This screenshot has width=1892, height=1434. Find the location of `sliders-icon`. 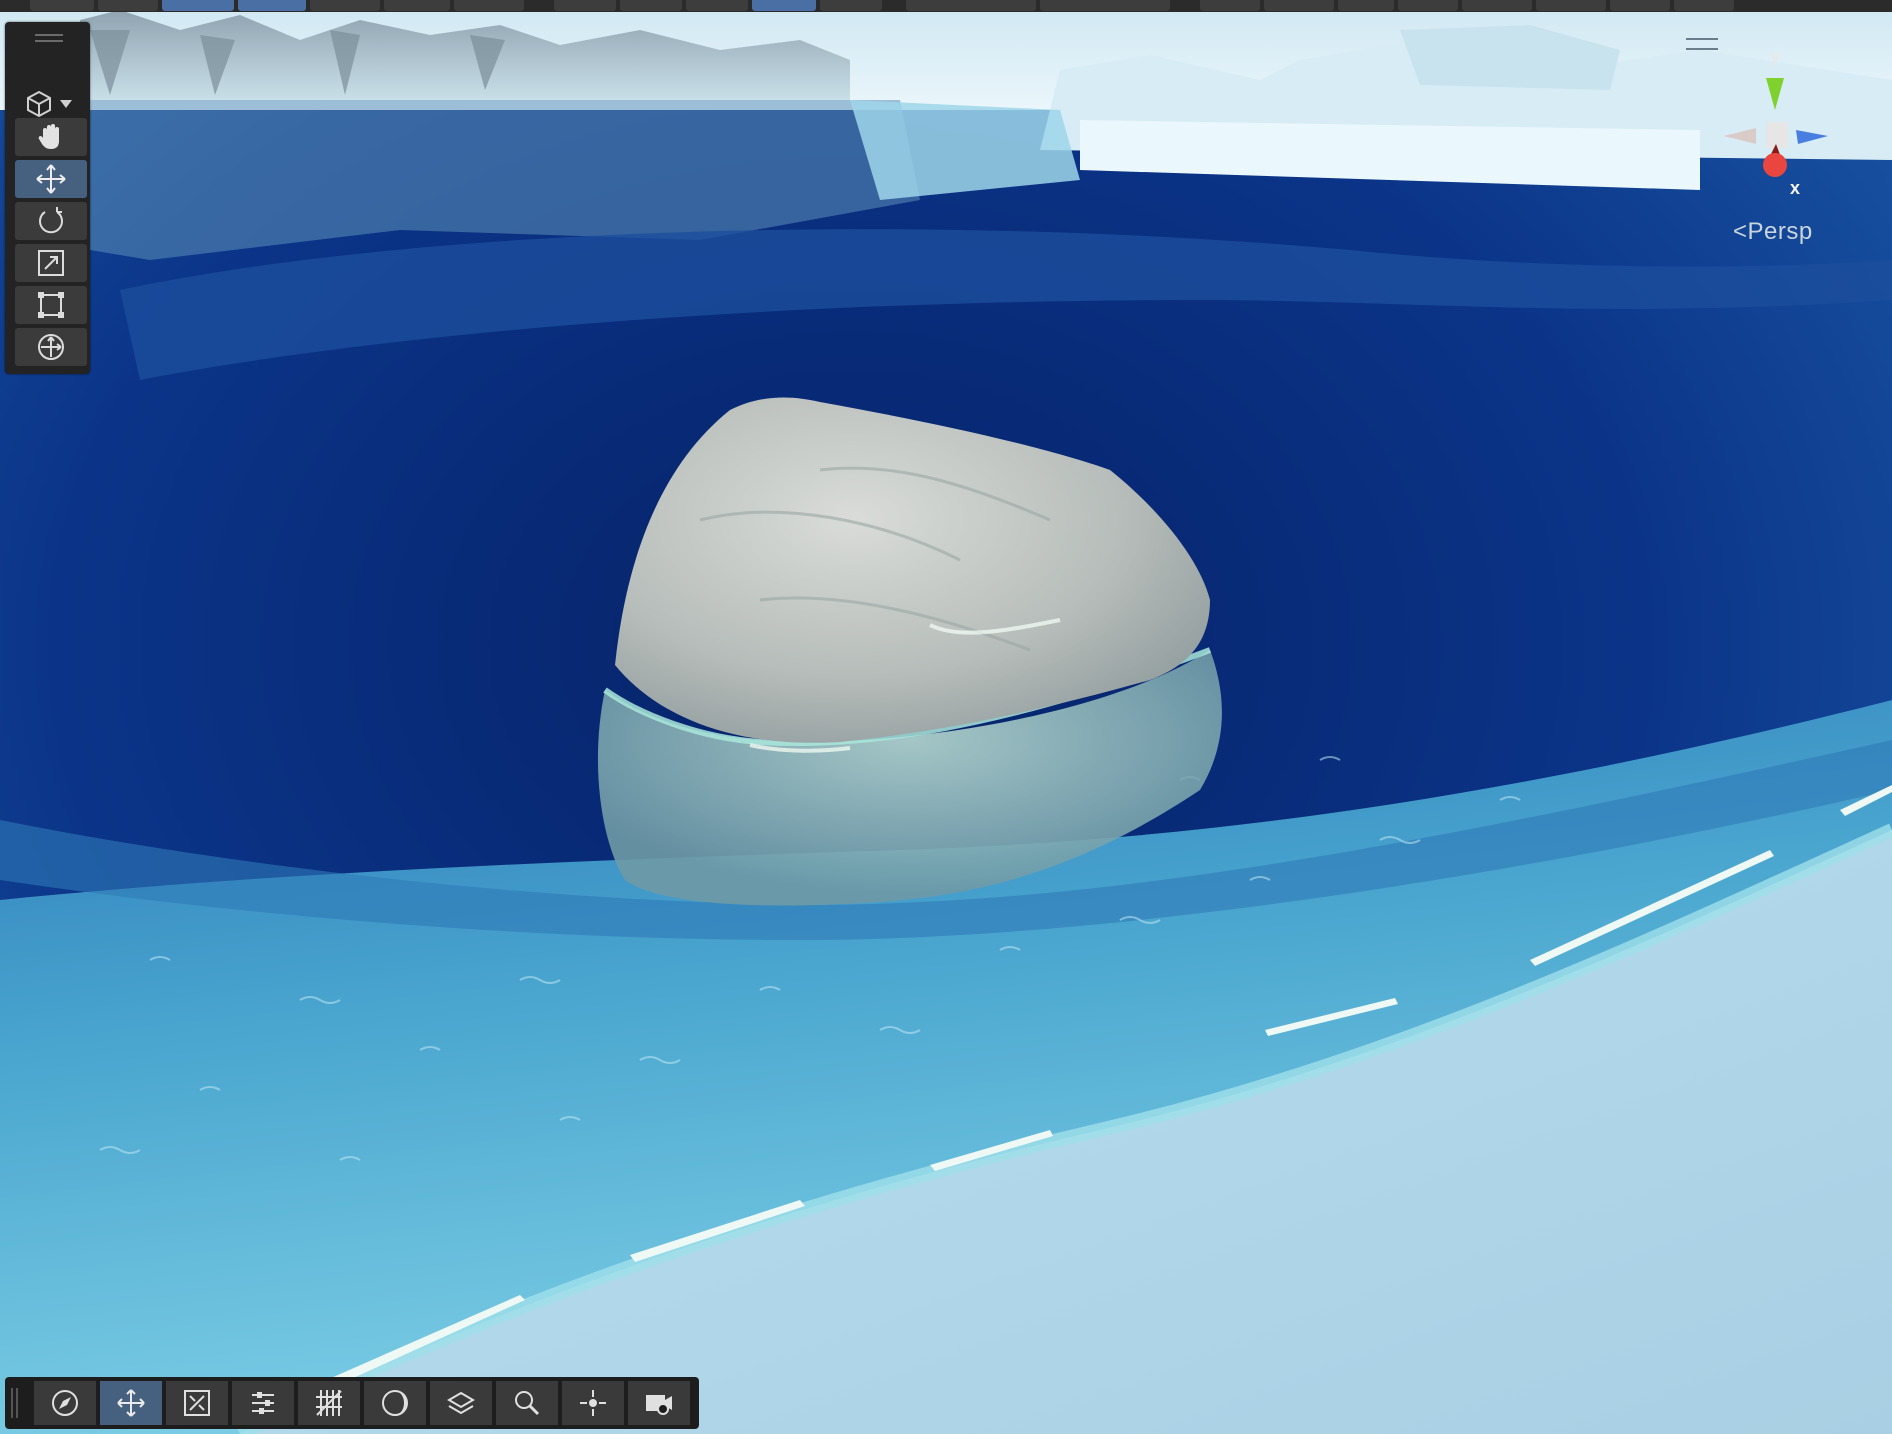

sliders-icon is located at coordinates (263, 1403).